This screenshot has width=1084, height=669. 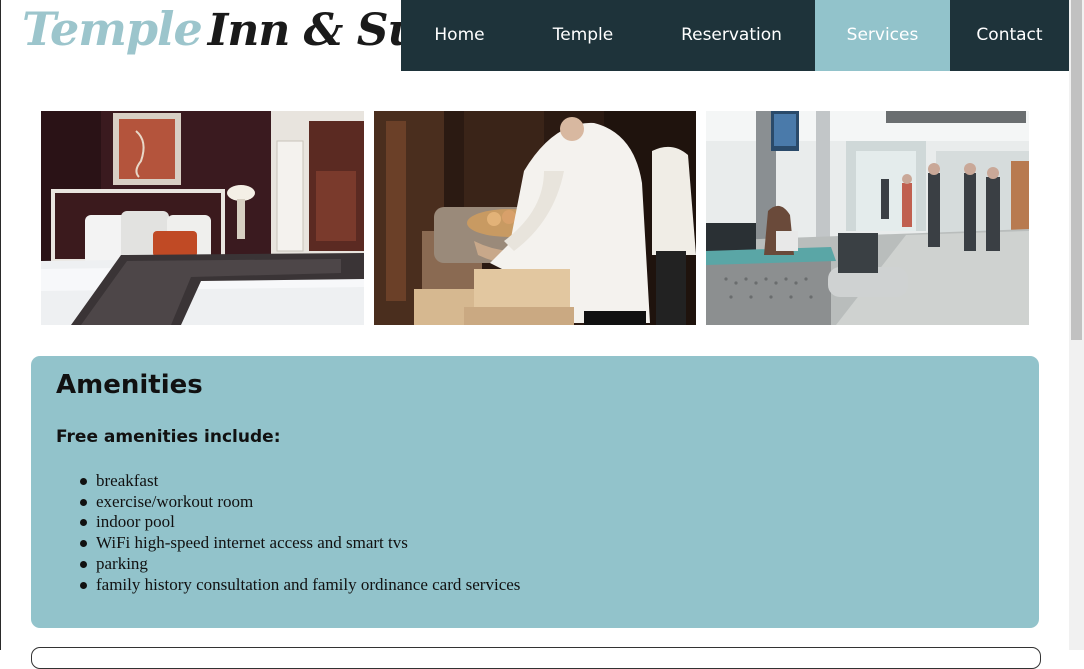 I want to click on logo-word-temple: Temple, so click(x=112, y=29).